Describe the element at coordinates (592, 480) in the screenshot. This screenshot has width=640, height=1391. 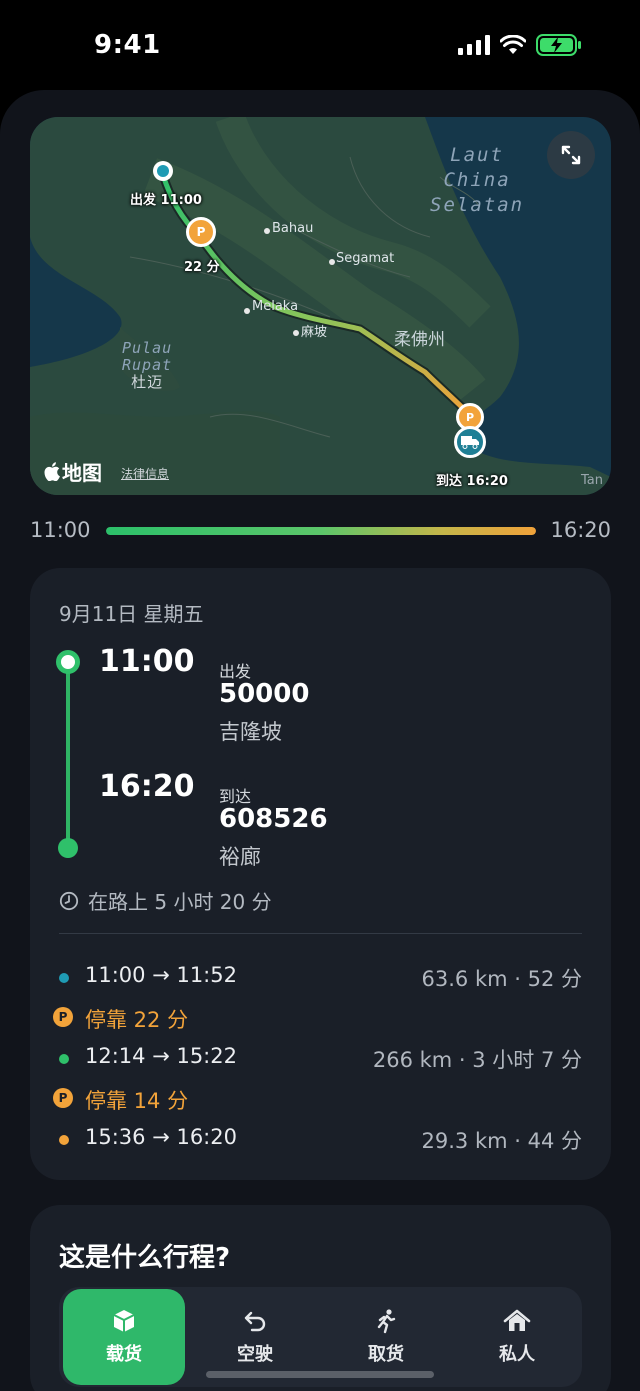
I see `town-label-edge: Tan` at that location.